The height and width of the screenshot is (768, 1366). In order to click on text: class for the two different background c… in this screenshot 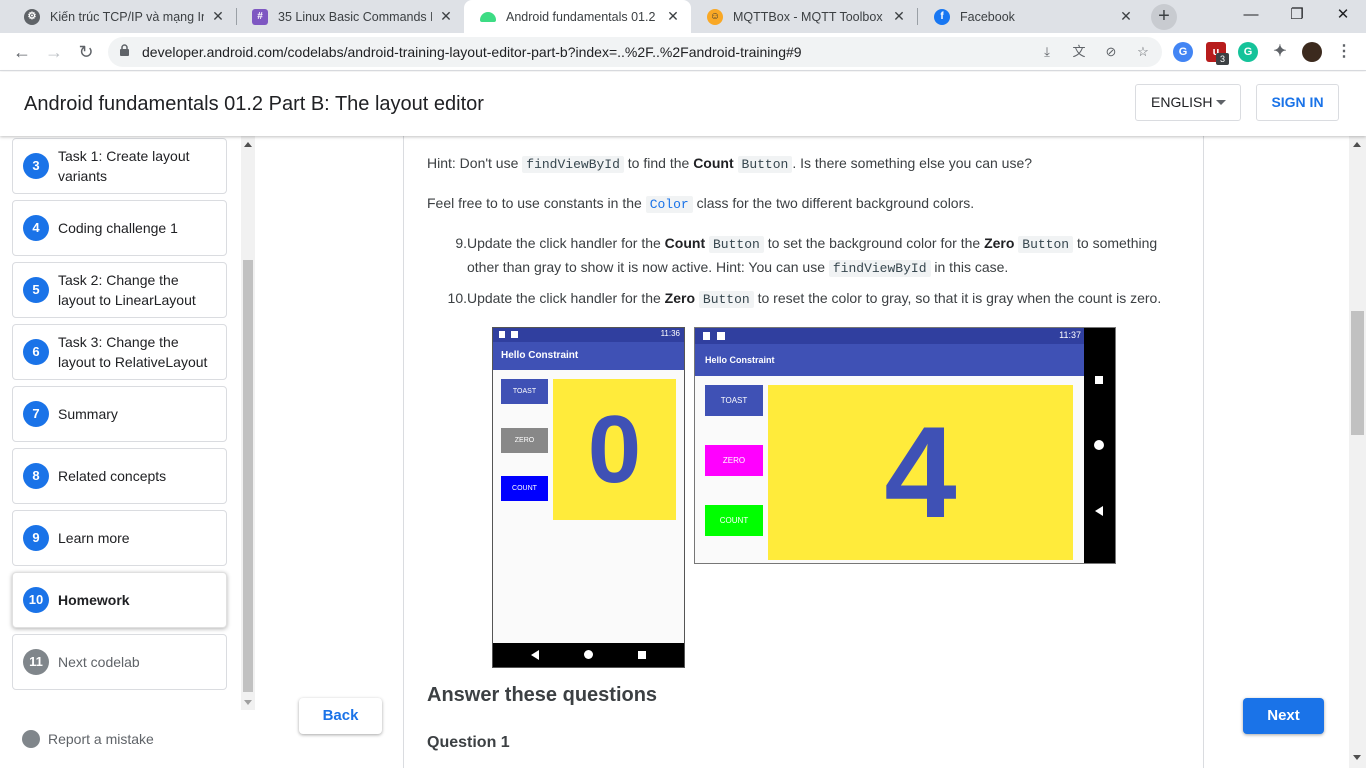, I will do `click(833, 203)`.